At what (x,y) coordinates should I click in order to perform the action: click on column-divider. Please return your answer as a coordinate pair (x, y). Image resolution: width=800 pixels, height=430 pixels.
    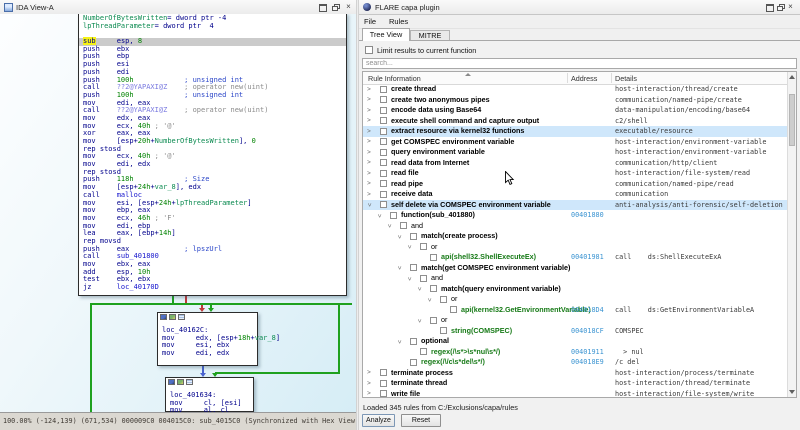
    Looking at the image, I should click on (611, 78).